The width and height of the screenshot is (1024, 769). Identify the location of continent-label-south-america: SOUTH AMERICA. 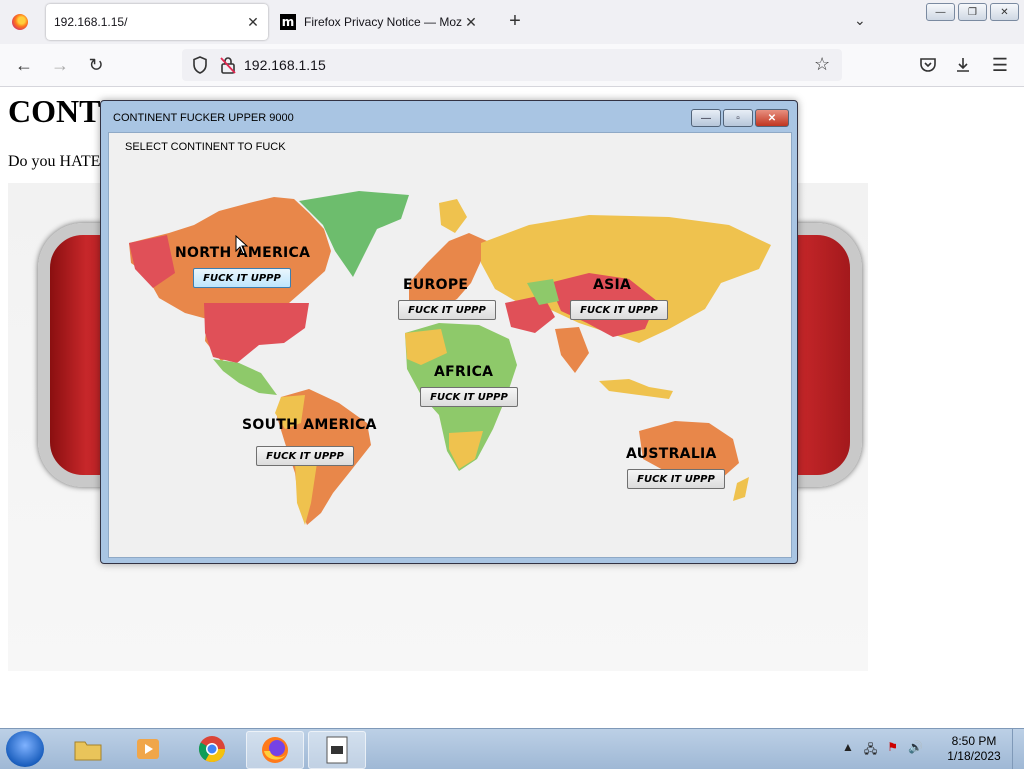
(309, 425).